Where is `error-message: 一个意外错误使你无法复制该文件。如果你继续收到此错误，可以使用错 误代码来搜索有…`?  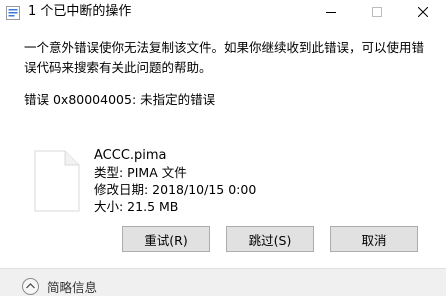
error-message: 一个意外错误使你无法复制该文件。如果你继续收到此错误，可以使用错 误代码来搜索有… is located at coordinates (224, 57).